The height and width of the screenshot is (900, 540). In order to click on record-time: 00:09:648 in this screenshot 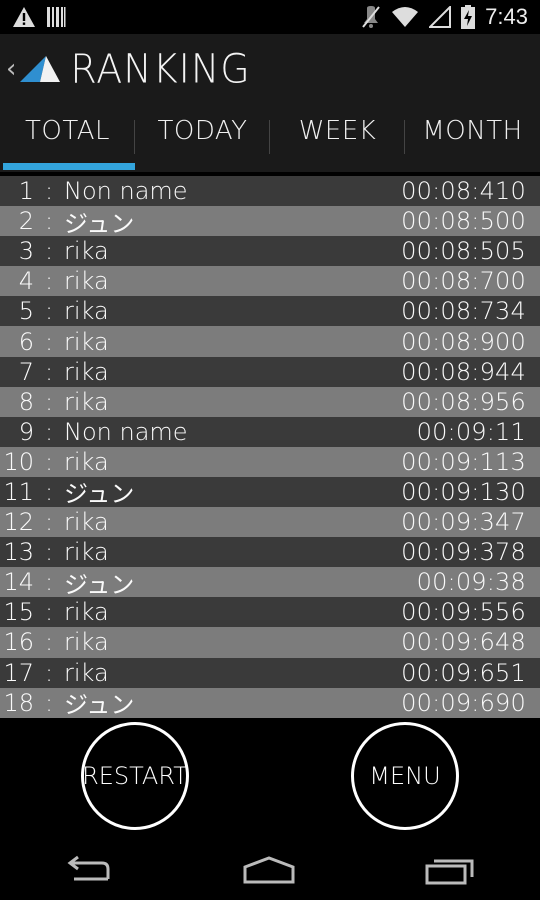, I will do `click(463, 642)`.